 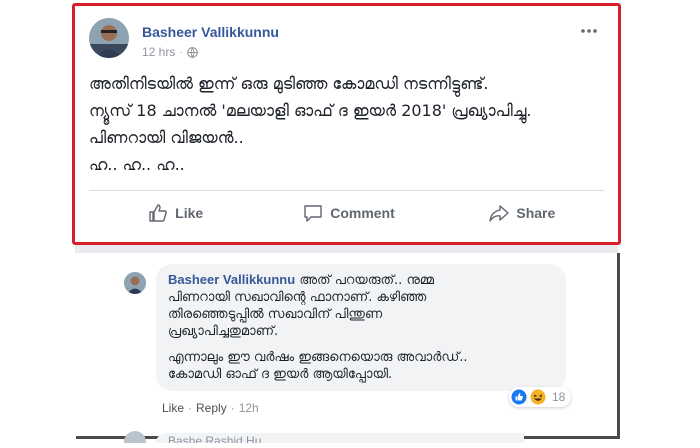 I want to click on comment-first-line: Basheer Vallikkunnu അത് പറയരുത്.. നുമ്മ, so click(x=361, y=280).